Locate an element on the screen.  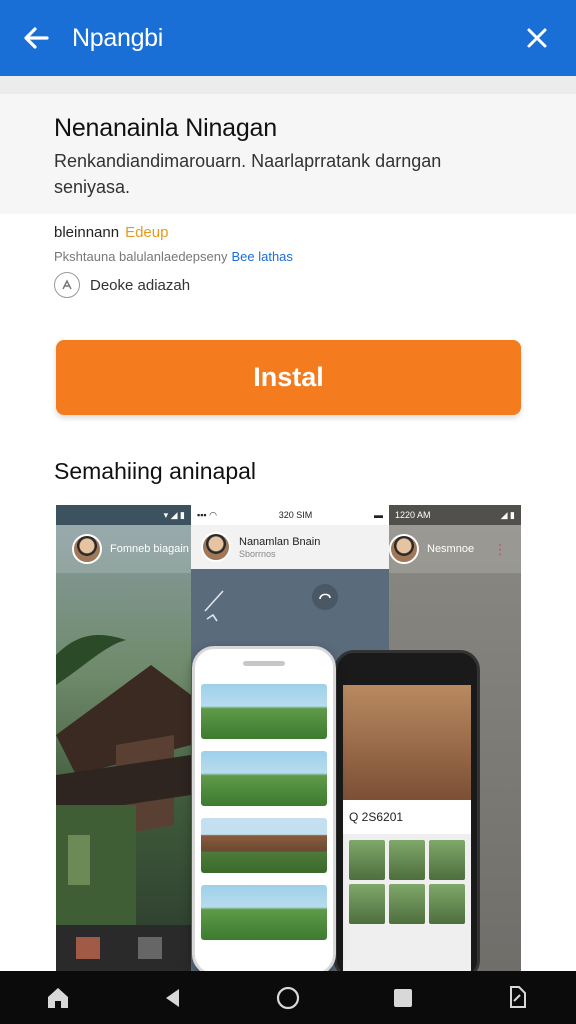
rating-row: Deoke adiazah is located at coordinates (122, 285).